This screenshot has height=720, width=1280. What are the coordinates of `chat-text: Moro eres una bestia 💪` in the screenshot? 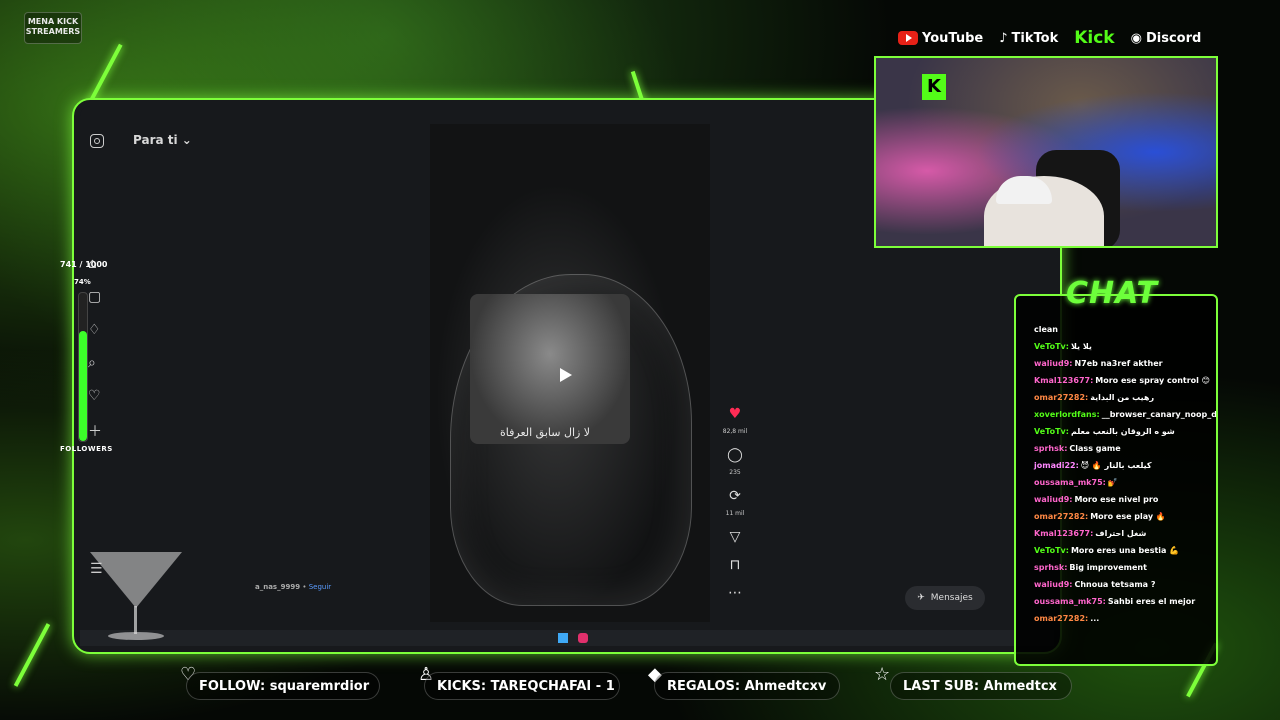 It's located at (1125, 550).